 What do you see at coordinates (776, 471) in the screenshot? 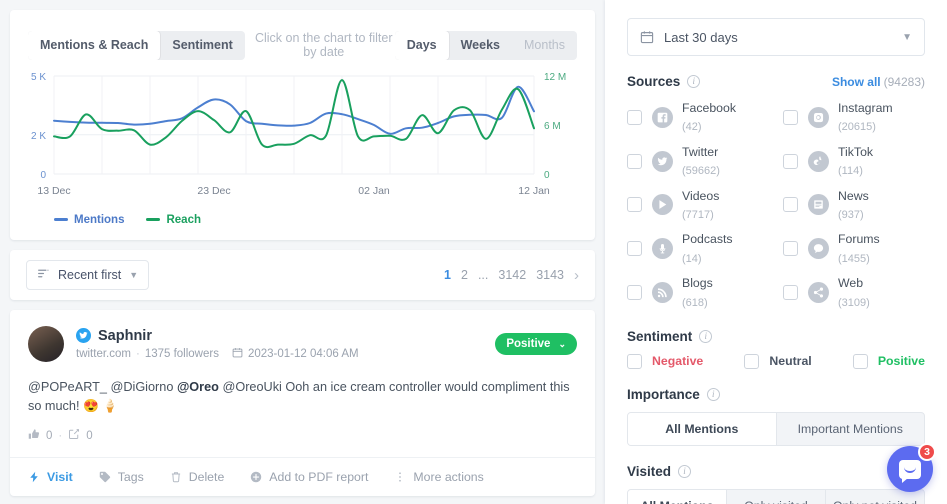
I see `visited-section-header: Visited i` at bounding box center [776, 471].